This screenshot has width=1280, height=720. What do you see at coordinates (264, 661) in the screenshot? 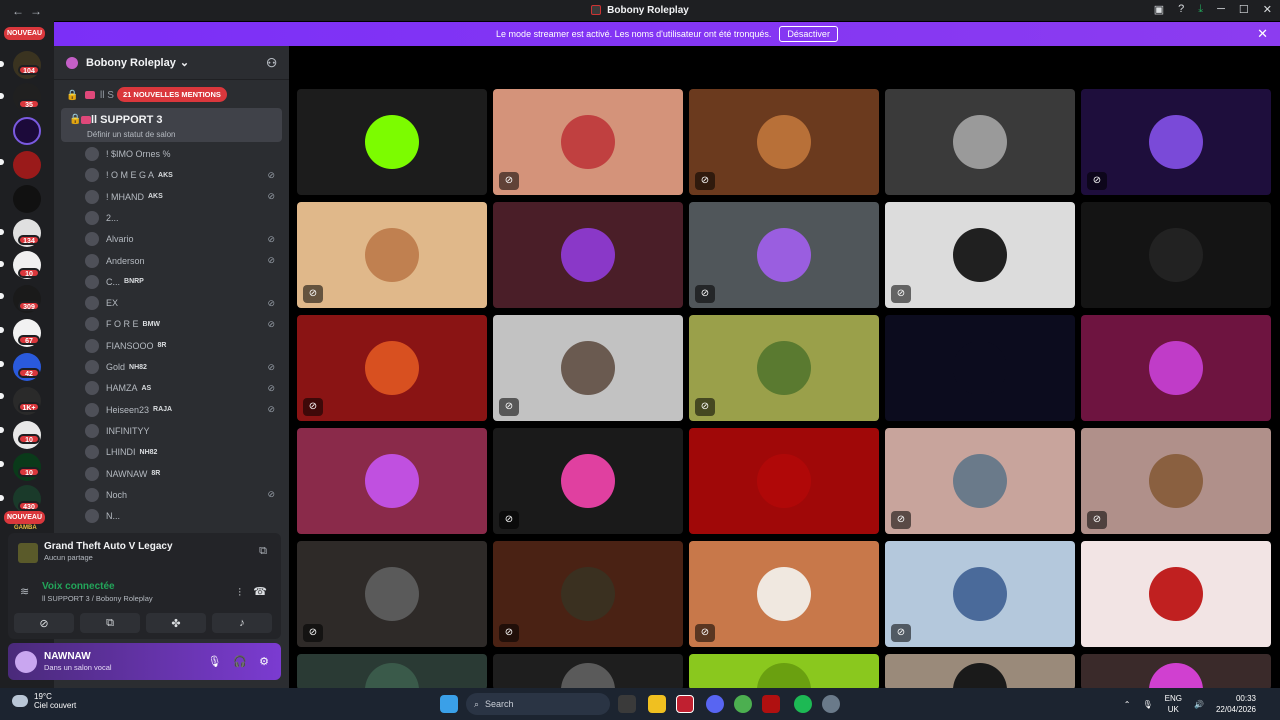
I see `gear-icon: ⚙` at bounding box center [264, 661].